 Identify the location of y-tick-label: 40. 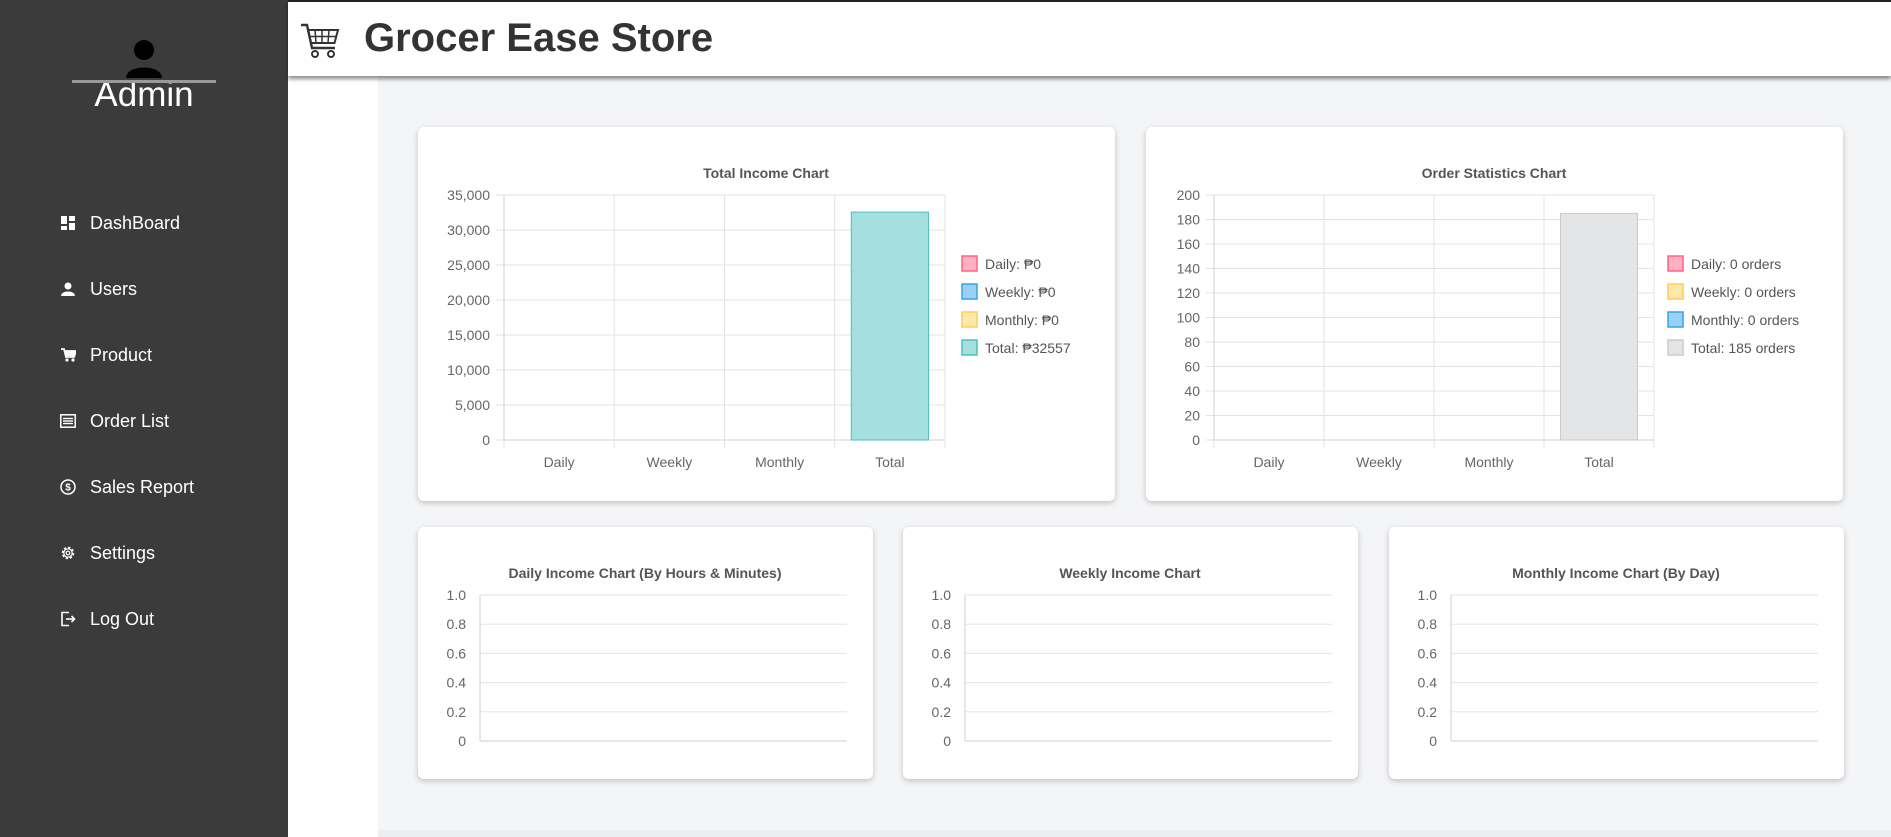
(1192, 391).